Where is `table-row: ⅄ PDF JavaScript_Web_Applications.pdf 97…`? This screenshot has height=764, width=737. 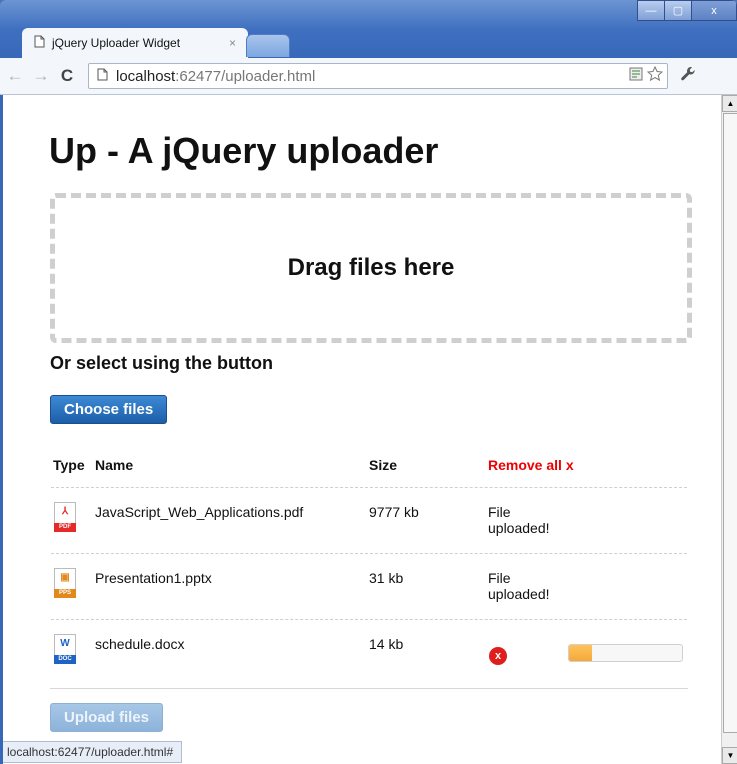
table-row: ⅄ PDF JavaScript_Web_Applications.pdf 97… is located at coordinates (369, 520).